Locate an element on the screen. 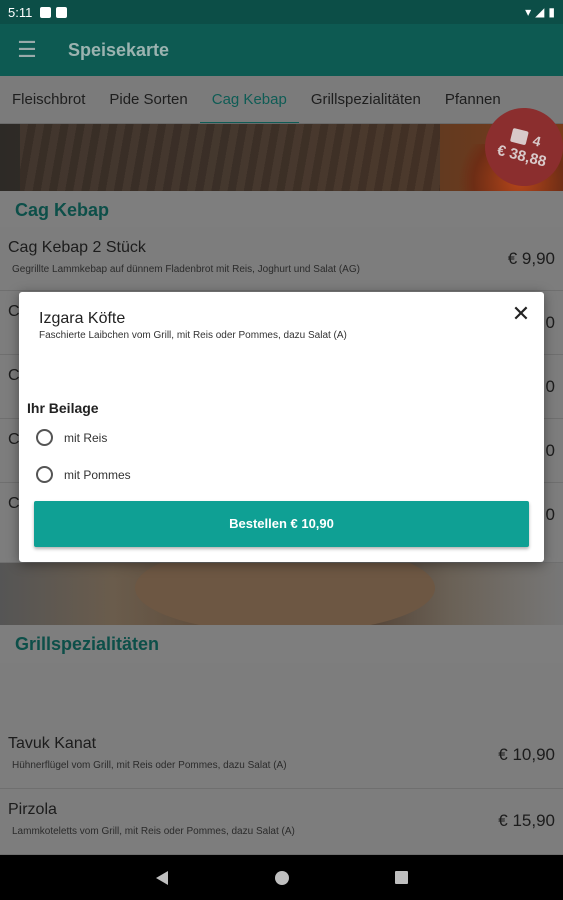  section-header-cag-kebap: Cag Kebap is located at coordinates (281, 209).